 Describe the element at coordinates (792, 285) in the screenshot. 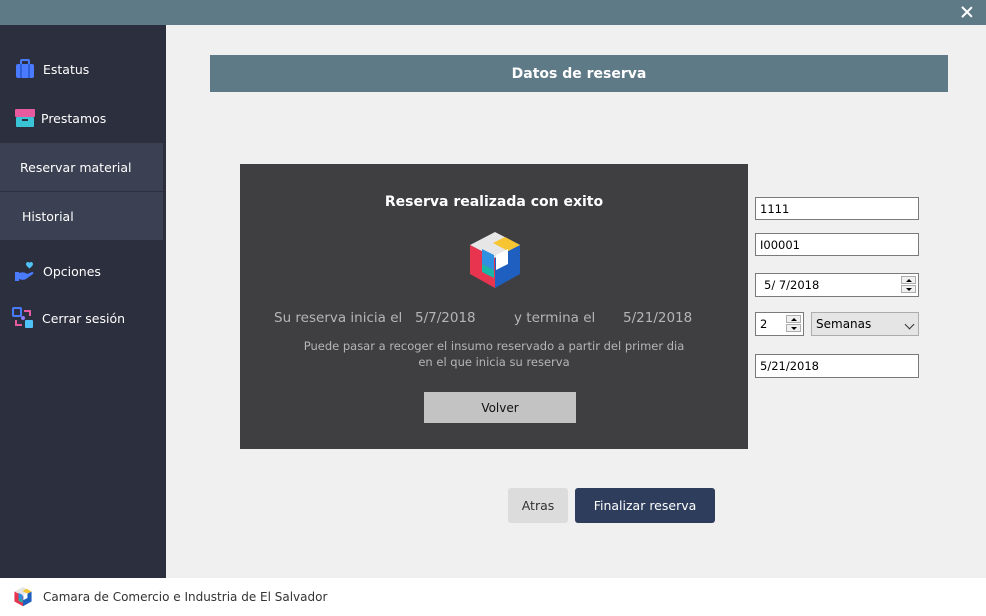

I see `start-date-value: 5/ 7/2018` at that location.